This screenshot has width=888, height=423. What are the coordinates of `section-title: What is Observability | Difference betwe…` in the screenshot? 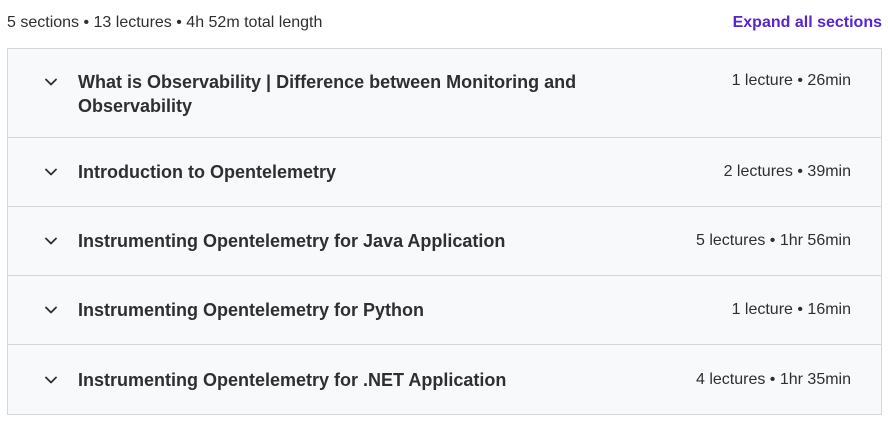 It's located at (327, 94).